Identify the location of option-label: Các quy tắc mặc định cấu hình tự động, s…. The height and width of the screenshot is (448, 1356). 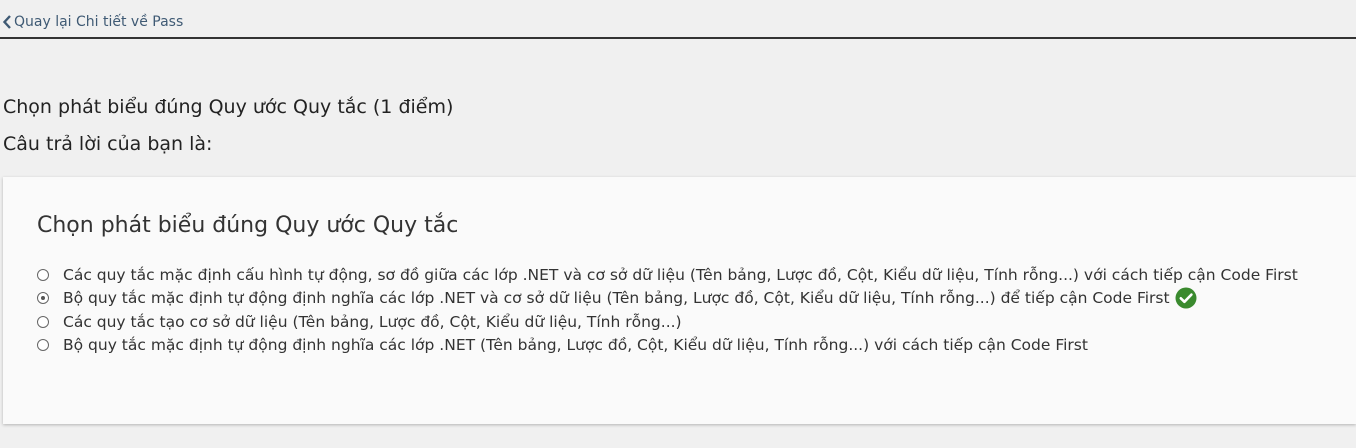
(680, 274).